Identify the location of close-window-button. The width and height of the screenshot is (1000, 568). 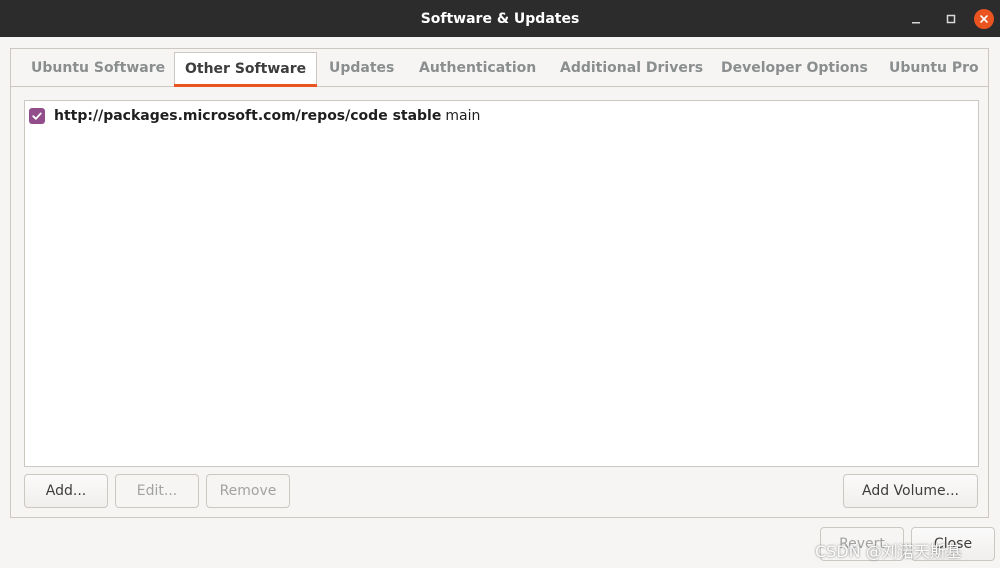
(984, 18).